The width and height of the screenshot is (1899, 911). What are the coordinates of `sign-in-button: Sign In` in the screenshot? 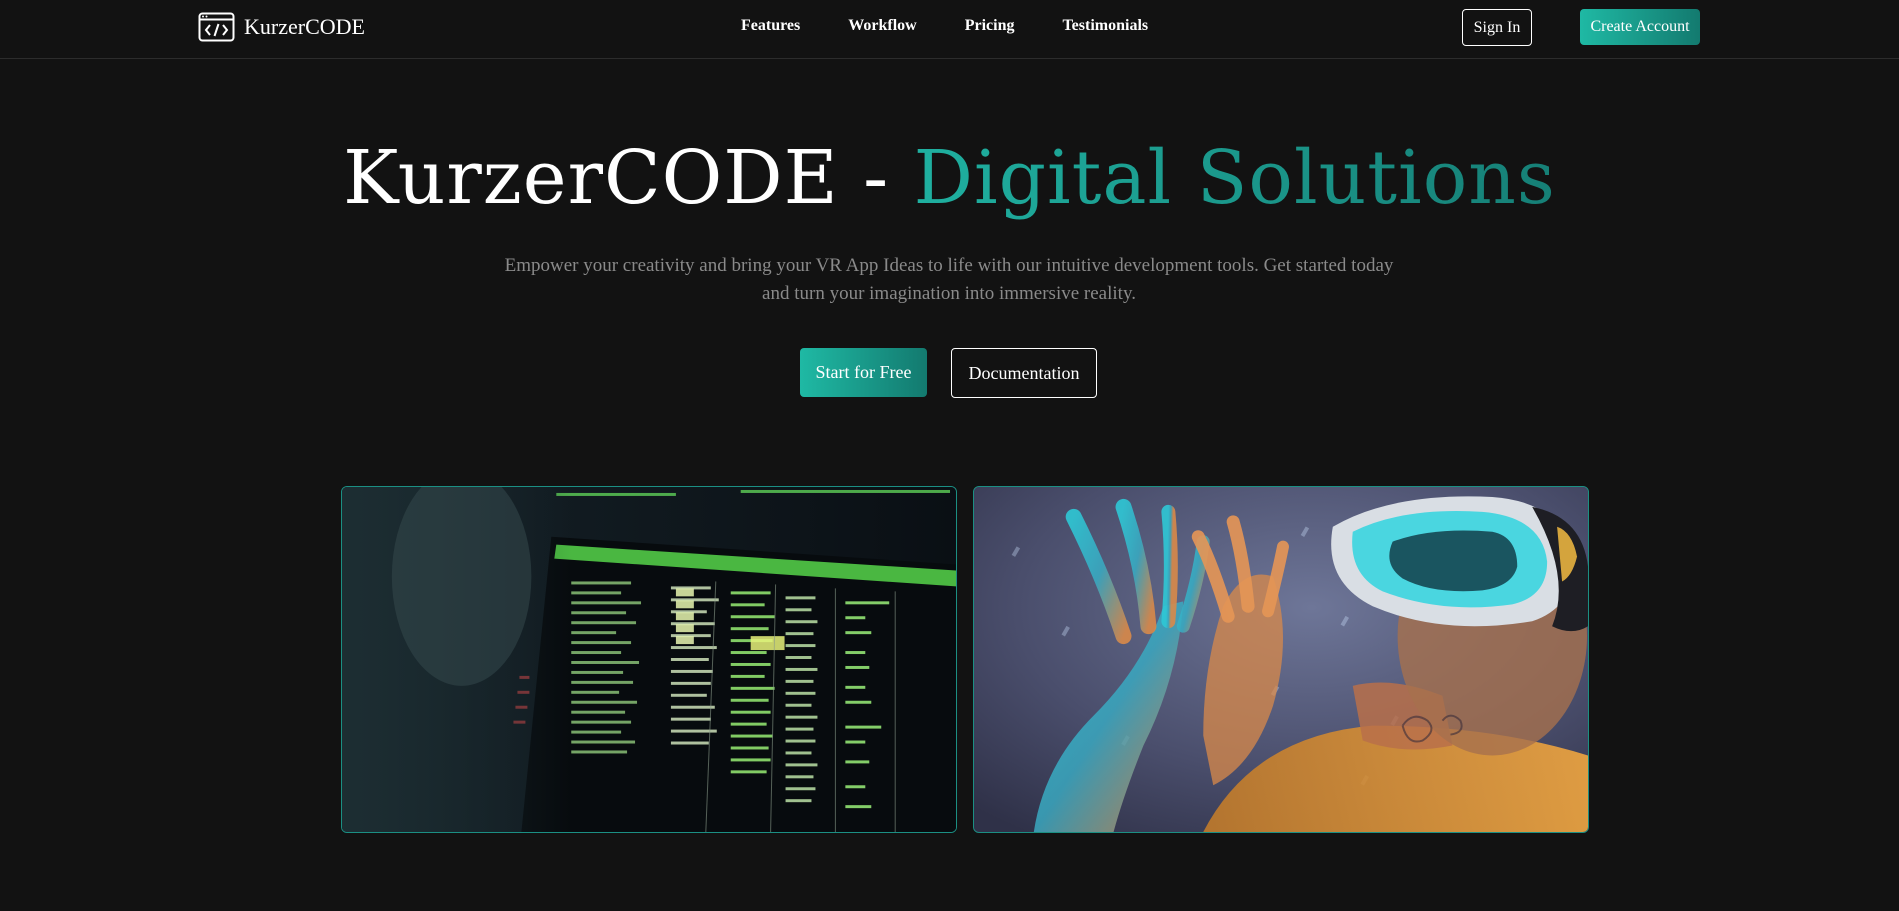 It's located at (1497, 27).